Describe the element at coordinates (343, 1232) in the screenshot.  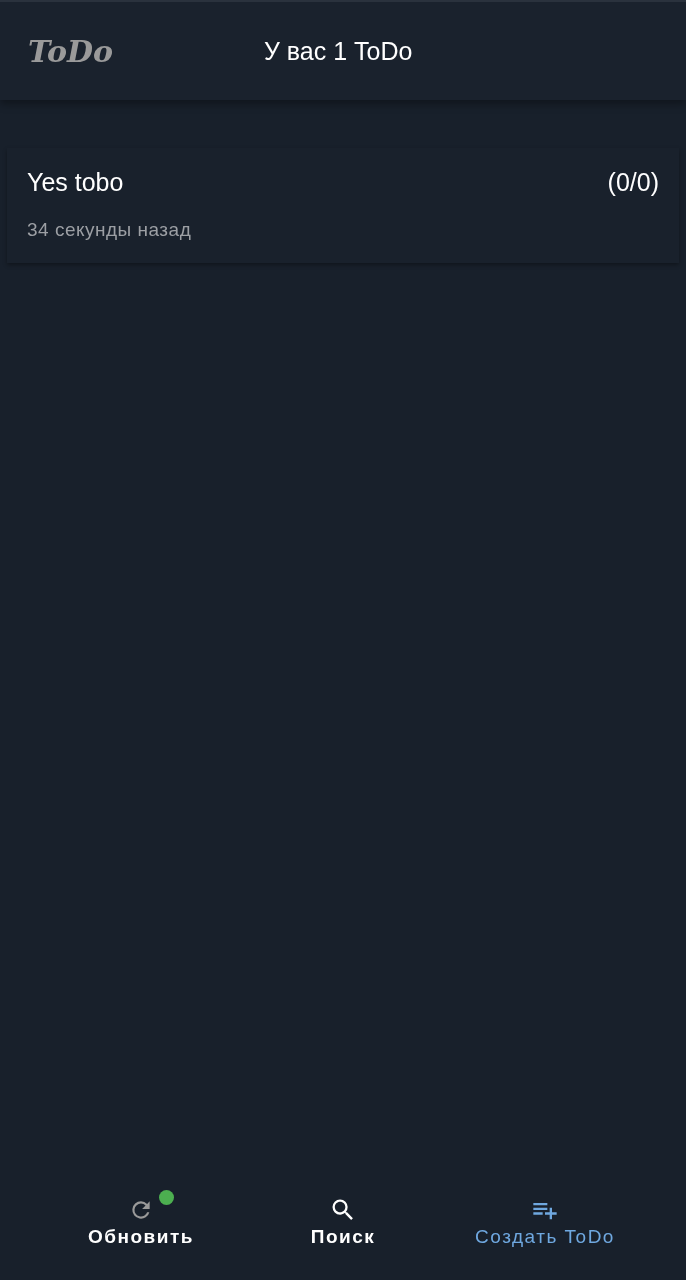
I see `nav-button: Поиск` at that location.